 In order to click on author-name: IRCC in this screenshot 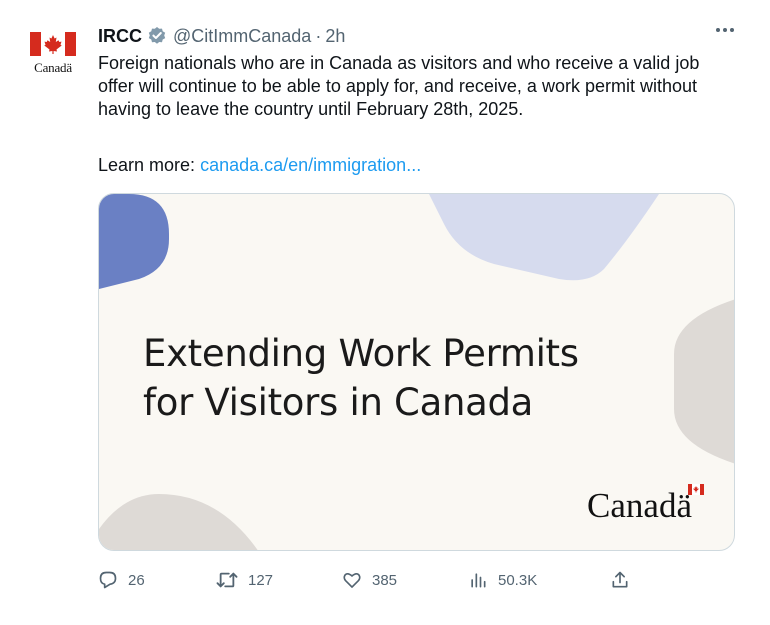, I will do `click(120, 36)`.